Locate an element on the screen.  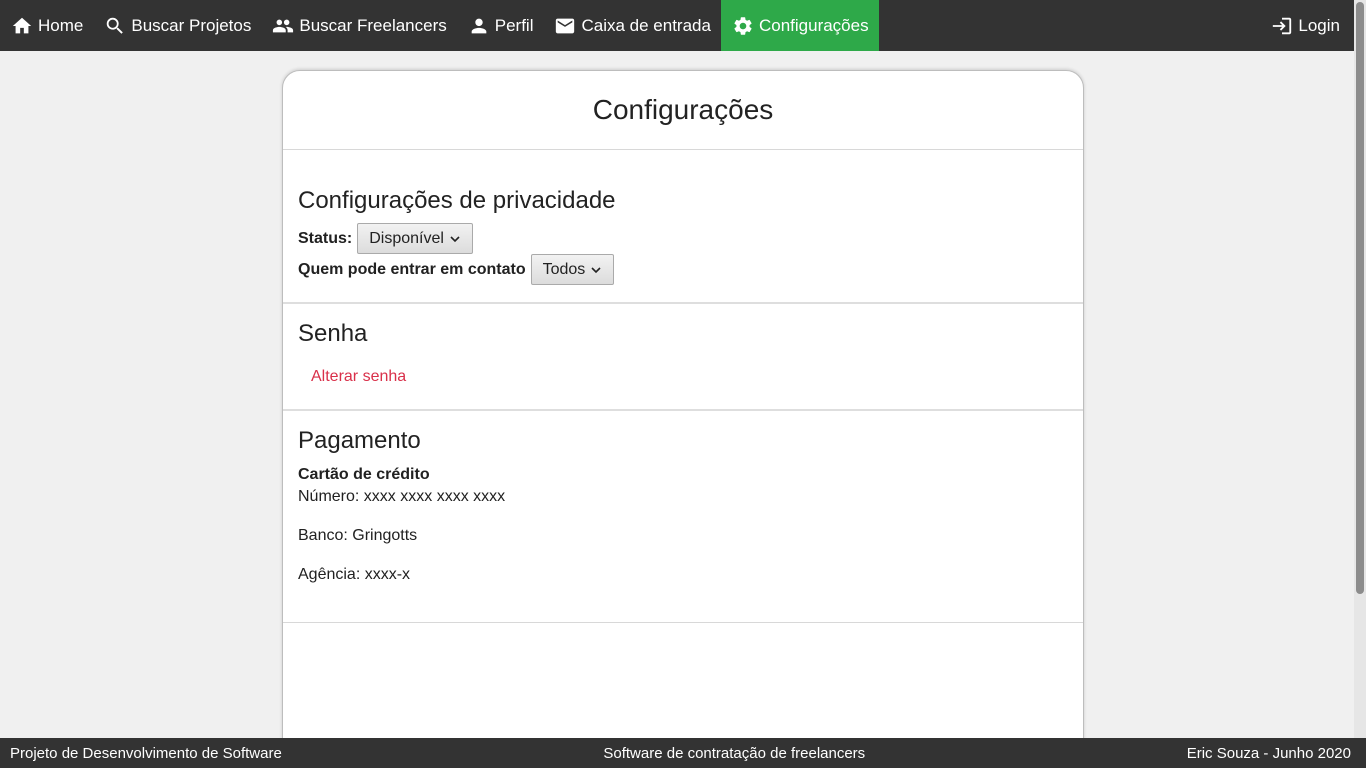
card-bank: Banco: Gringotts is located at coordinates (358, 535).